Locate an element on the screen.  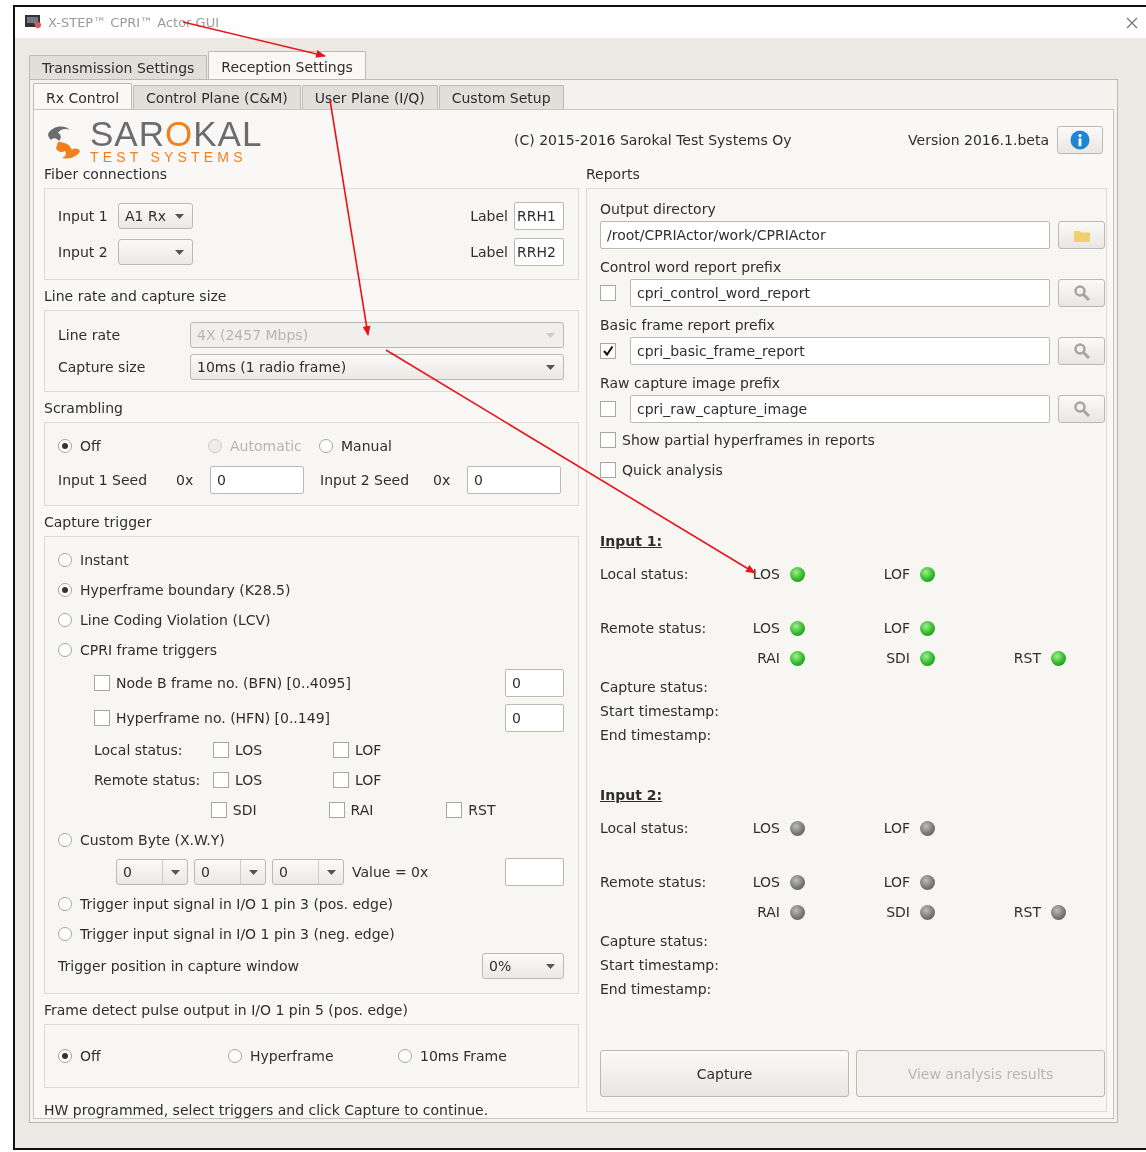
tab: Transmission Settings is located at coordinates (118, 67).